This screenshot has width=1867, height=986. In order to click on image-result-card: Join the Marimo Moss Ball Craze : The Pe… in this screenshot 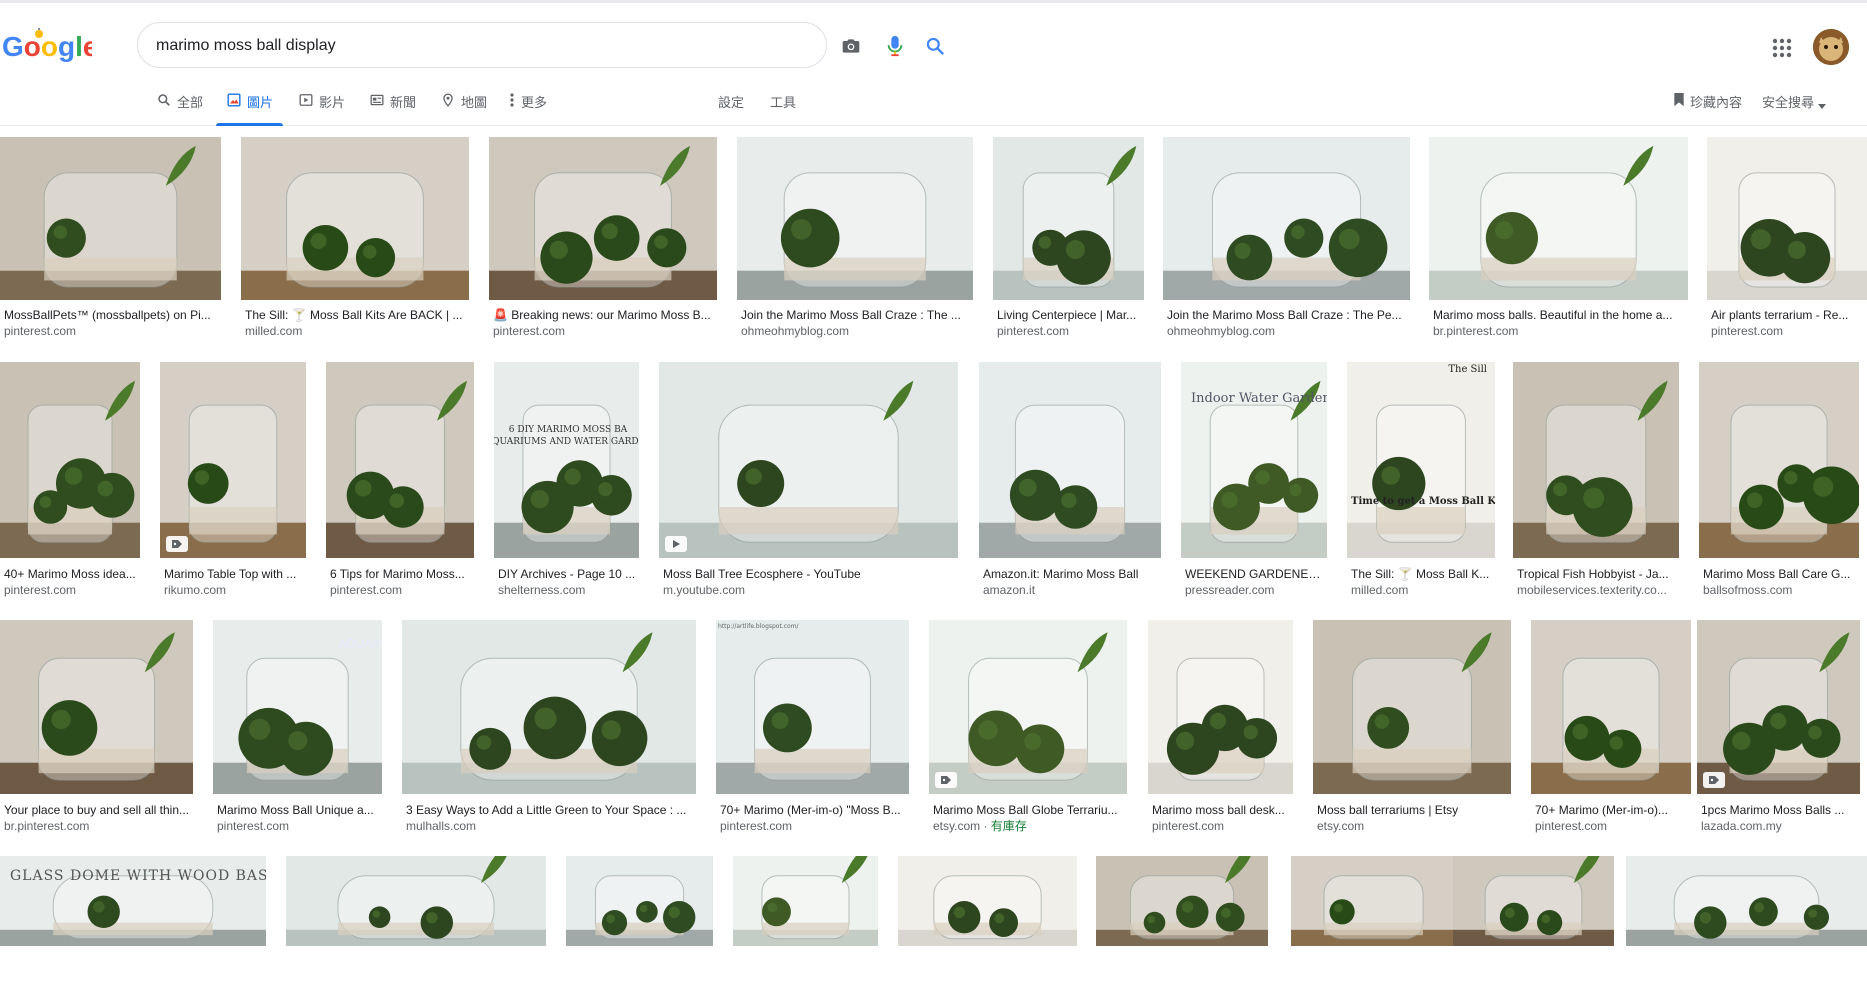, I will do `click(1286, 238)`.